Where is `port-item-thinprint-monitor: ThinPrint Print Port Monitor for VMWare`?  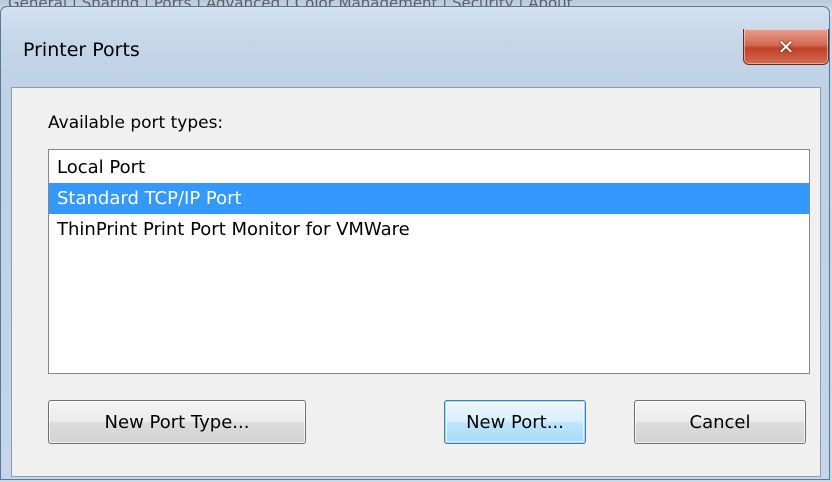
port-item-thinprint-monitor: ThinPrint Print Port Monitor for VMWare is located at coordinates (429, 229).